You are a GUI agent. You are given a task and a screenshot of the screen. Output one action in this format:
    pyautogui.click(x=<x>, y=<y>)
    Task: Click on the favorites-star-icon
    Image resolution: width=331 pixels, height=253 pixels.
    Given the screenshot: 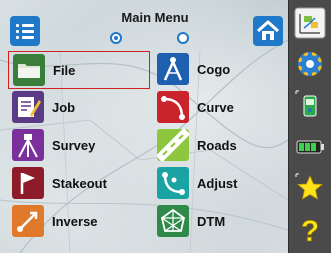 What is the action you would take?
    pyautogui.click(x=309, y=186)
    